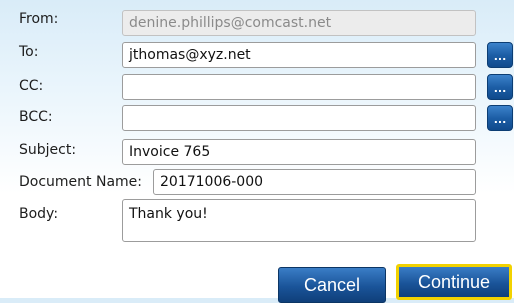 The image size is (514, 303). Describe the element at coordinates (299, 87) in the screenshot. I see `cc-field` at that location.